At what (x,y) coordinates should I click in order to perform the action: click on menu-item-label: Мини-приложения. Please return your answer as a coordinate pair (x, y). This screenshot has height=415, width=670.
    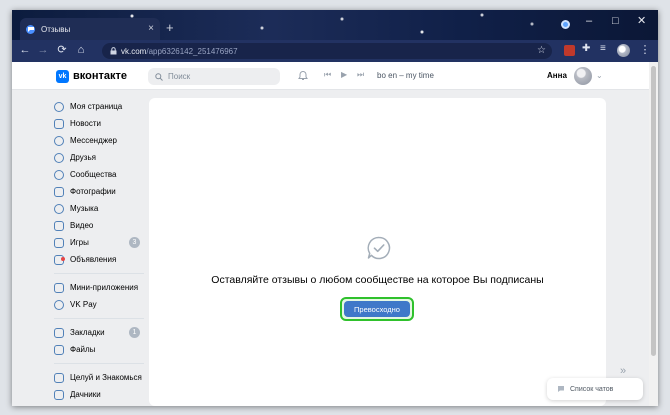
    Looking at the image, I should click on (104, 287).